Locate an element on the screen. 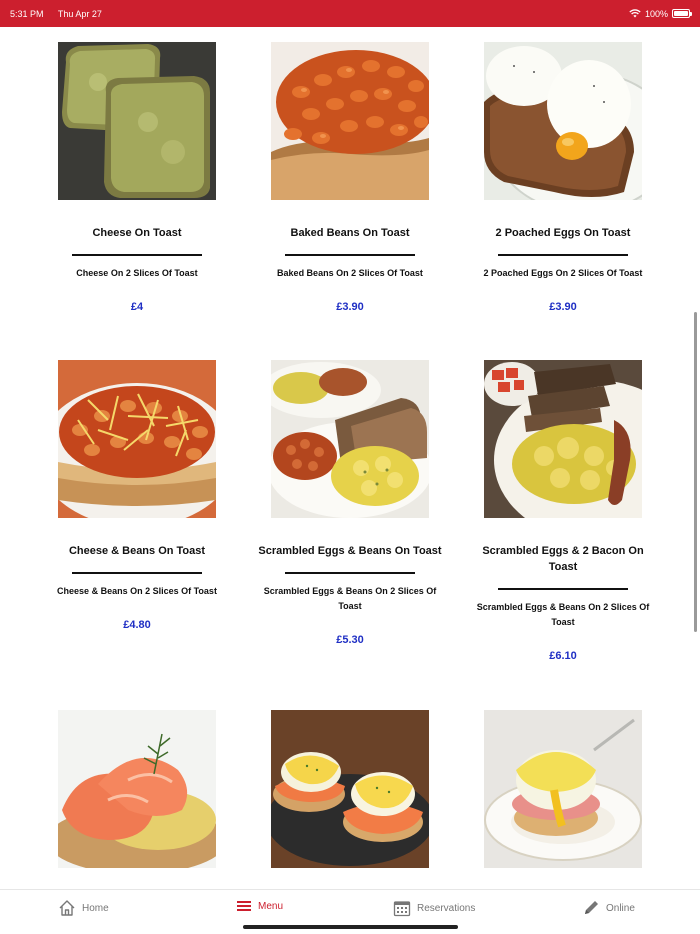 Image resolution: width=700 pixels, height=934 pixels. tab-menu: Menu is located at coordinates (259, 906).